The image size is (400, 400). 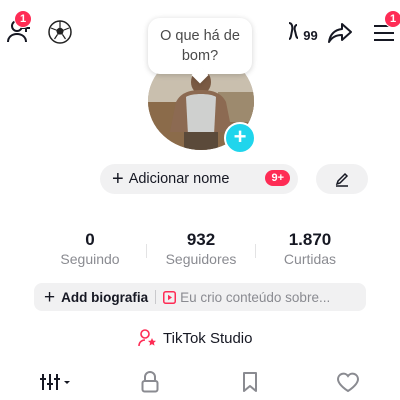 What do you see at coordinates (302, 32) in the screenshot?
I see `profile-views-button: 99` at bounding box center [302, 32].